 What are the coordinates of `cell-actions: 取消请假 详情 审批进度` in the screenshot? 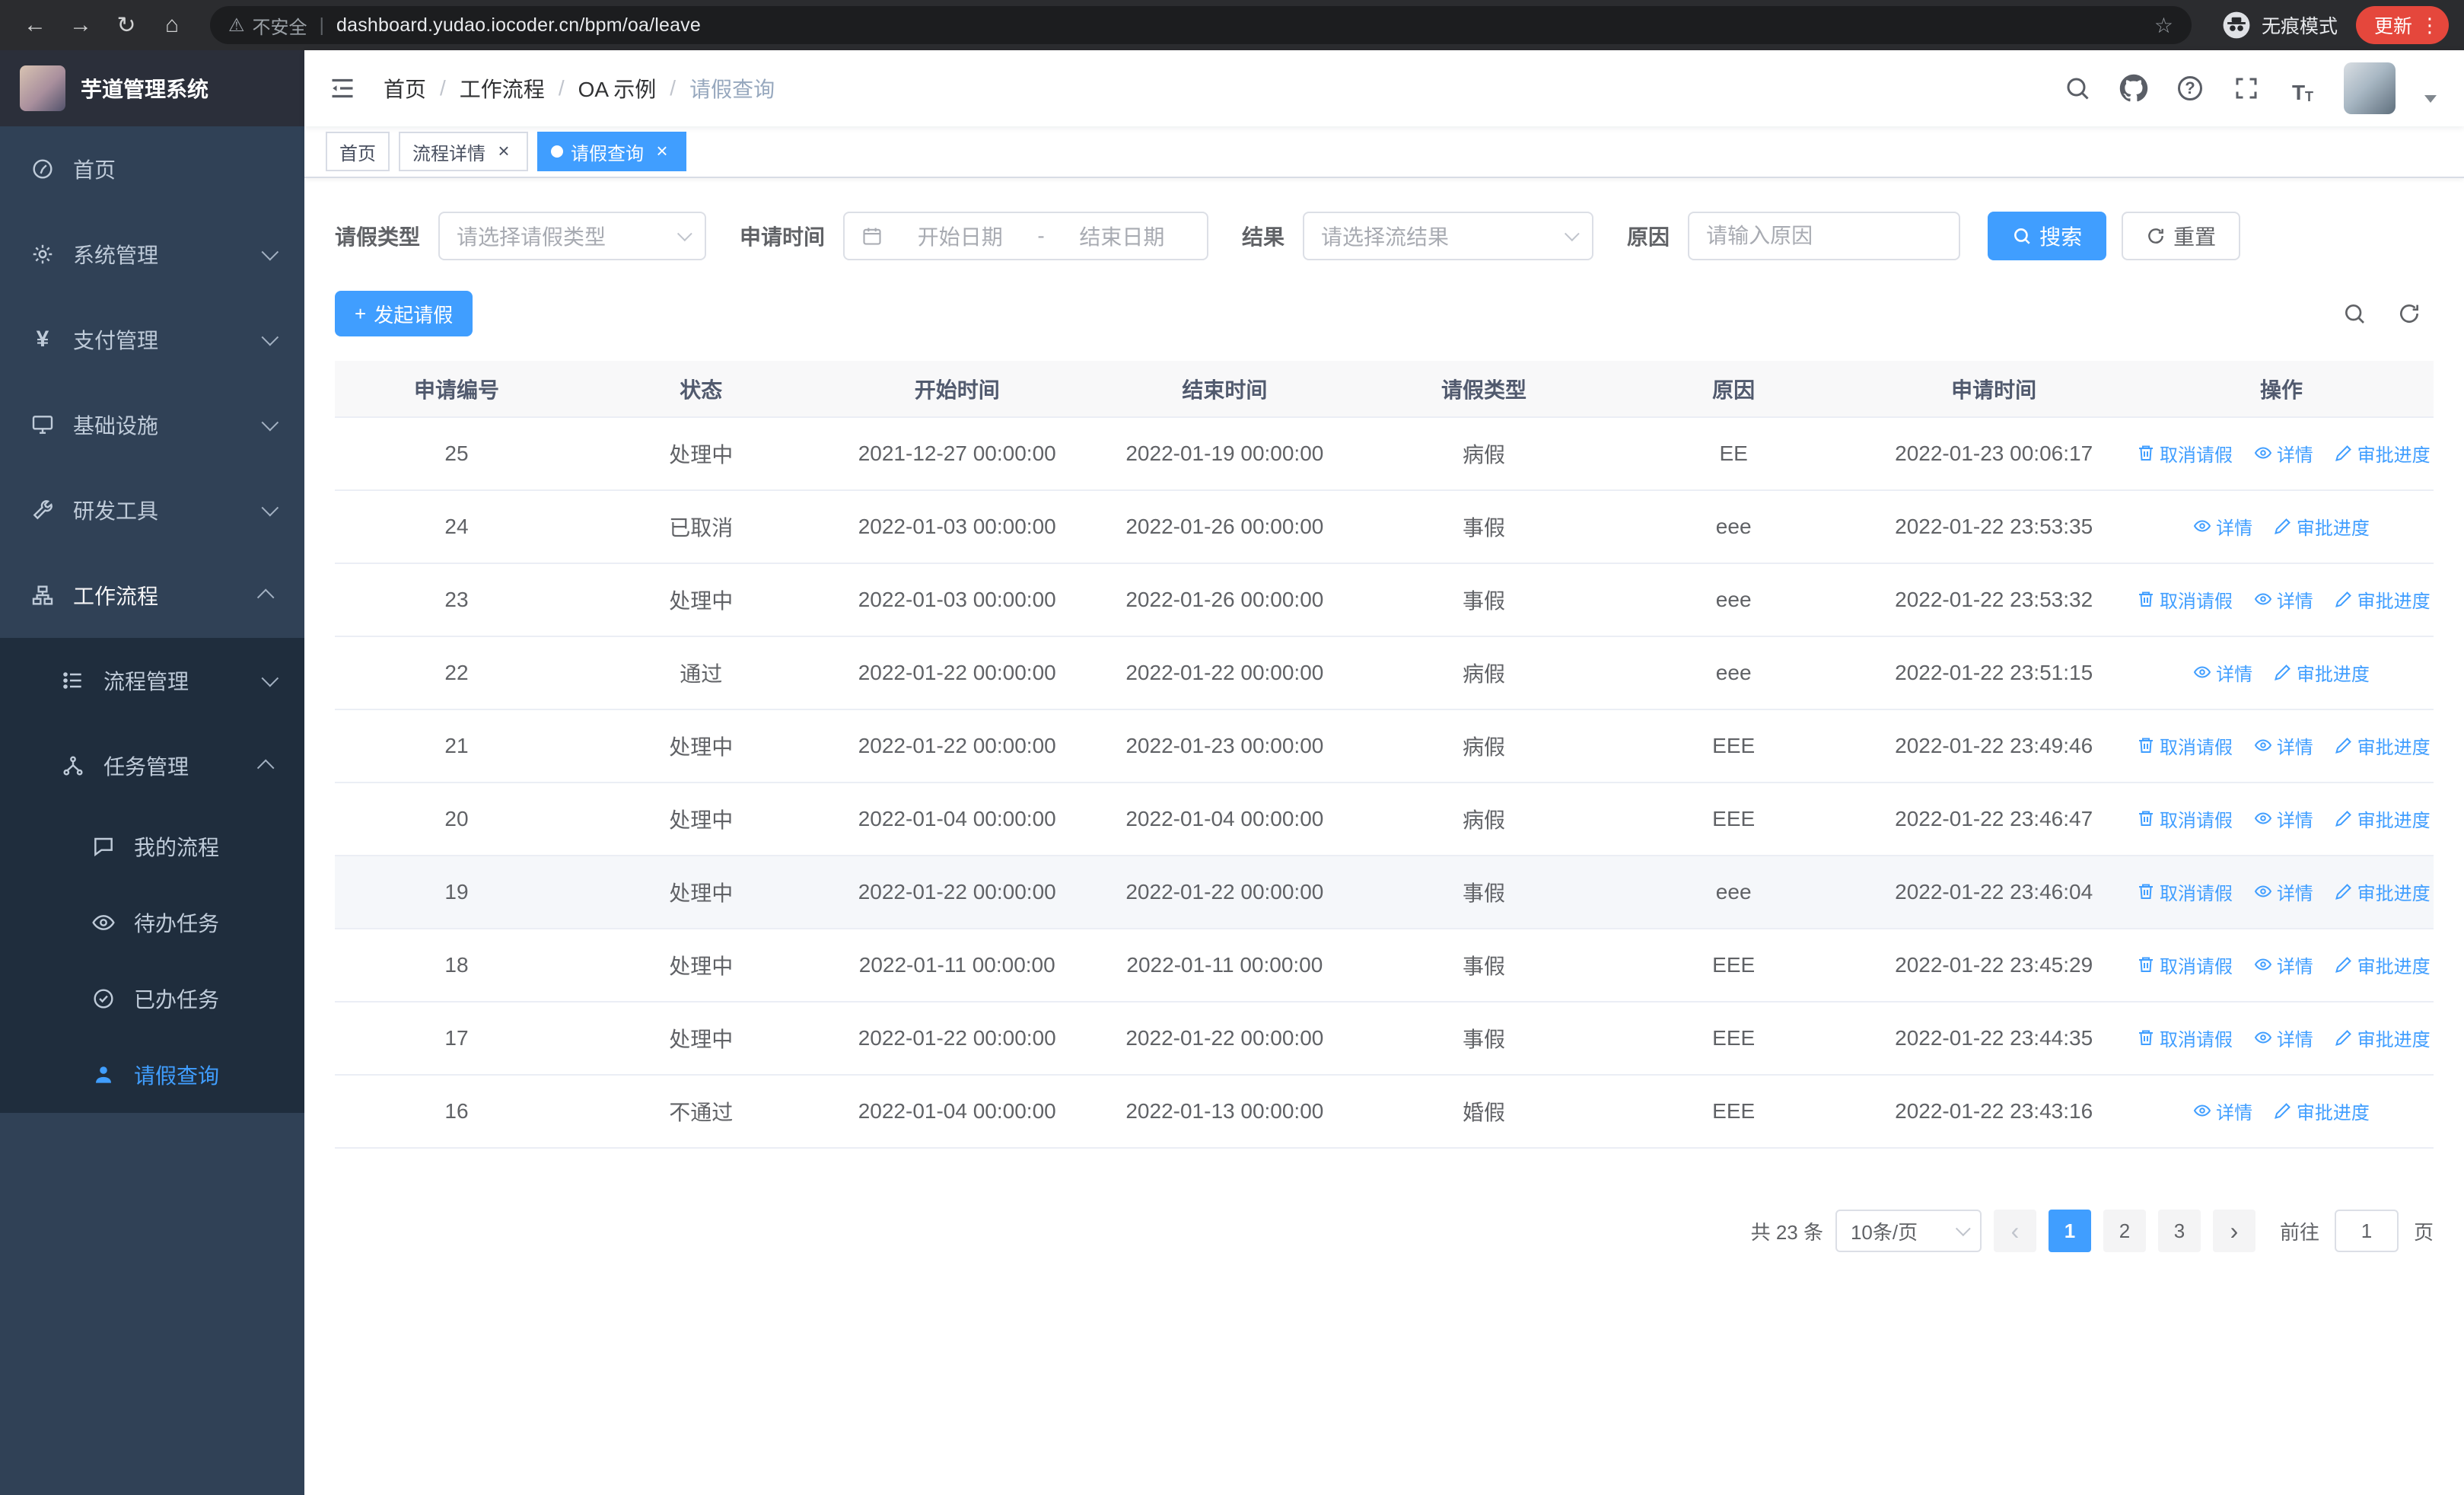 It's located at (2281, 746).